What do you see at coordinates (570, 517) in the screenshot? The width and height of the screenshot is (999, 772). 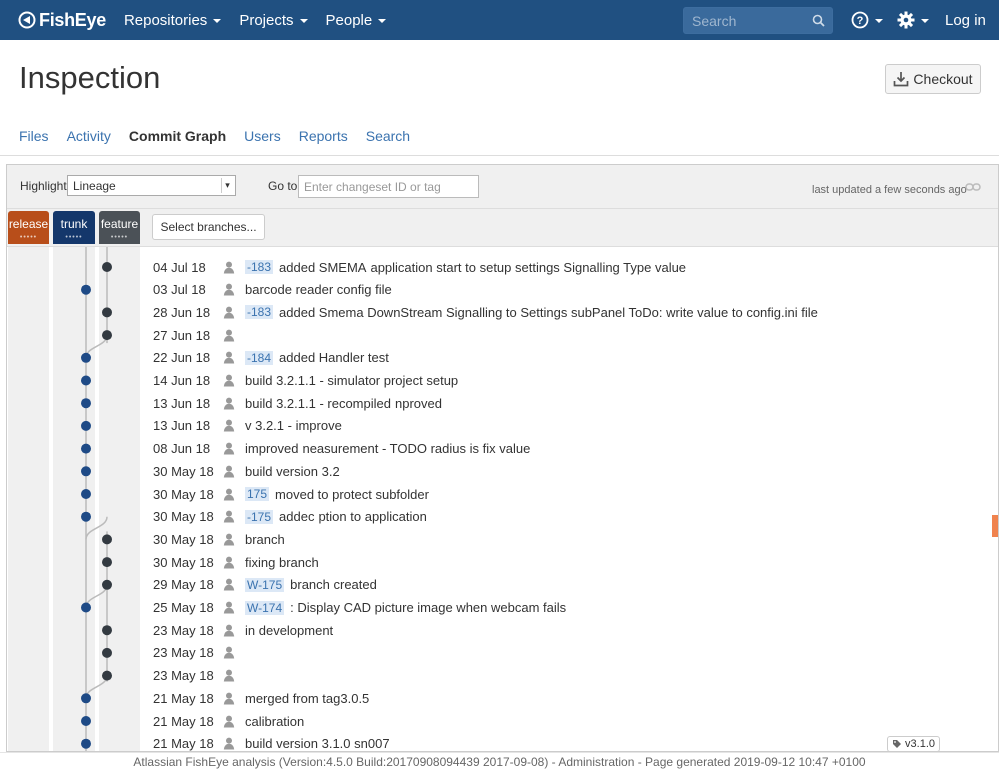 I see `commit-row: 30 May 18 -175 addec ption to application` at bounding box center [570, 517].